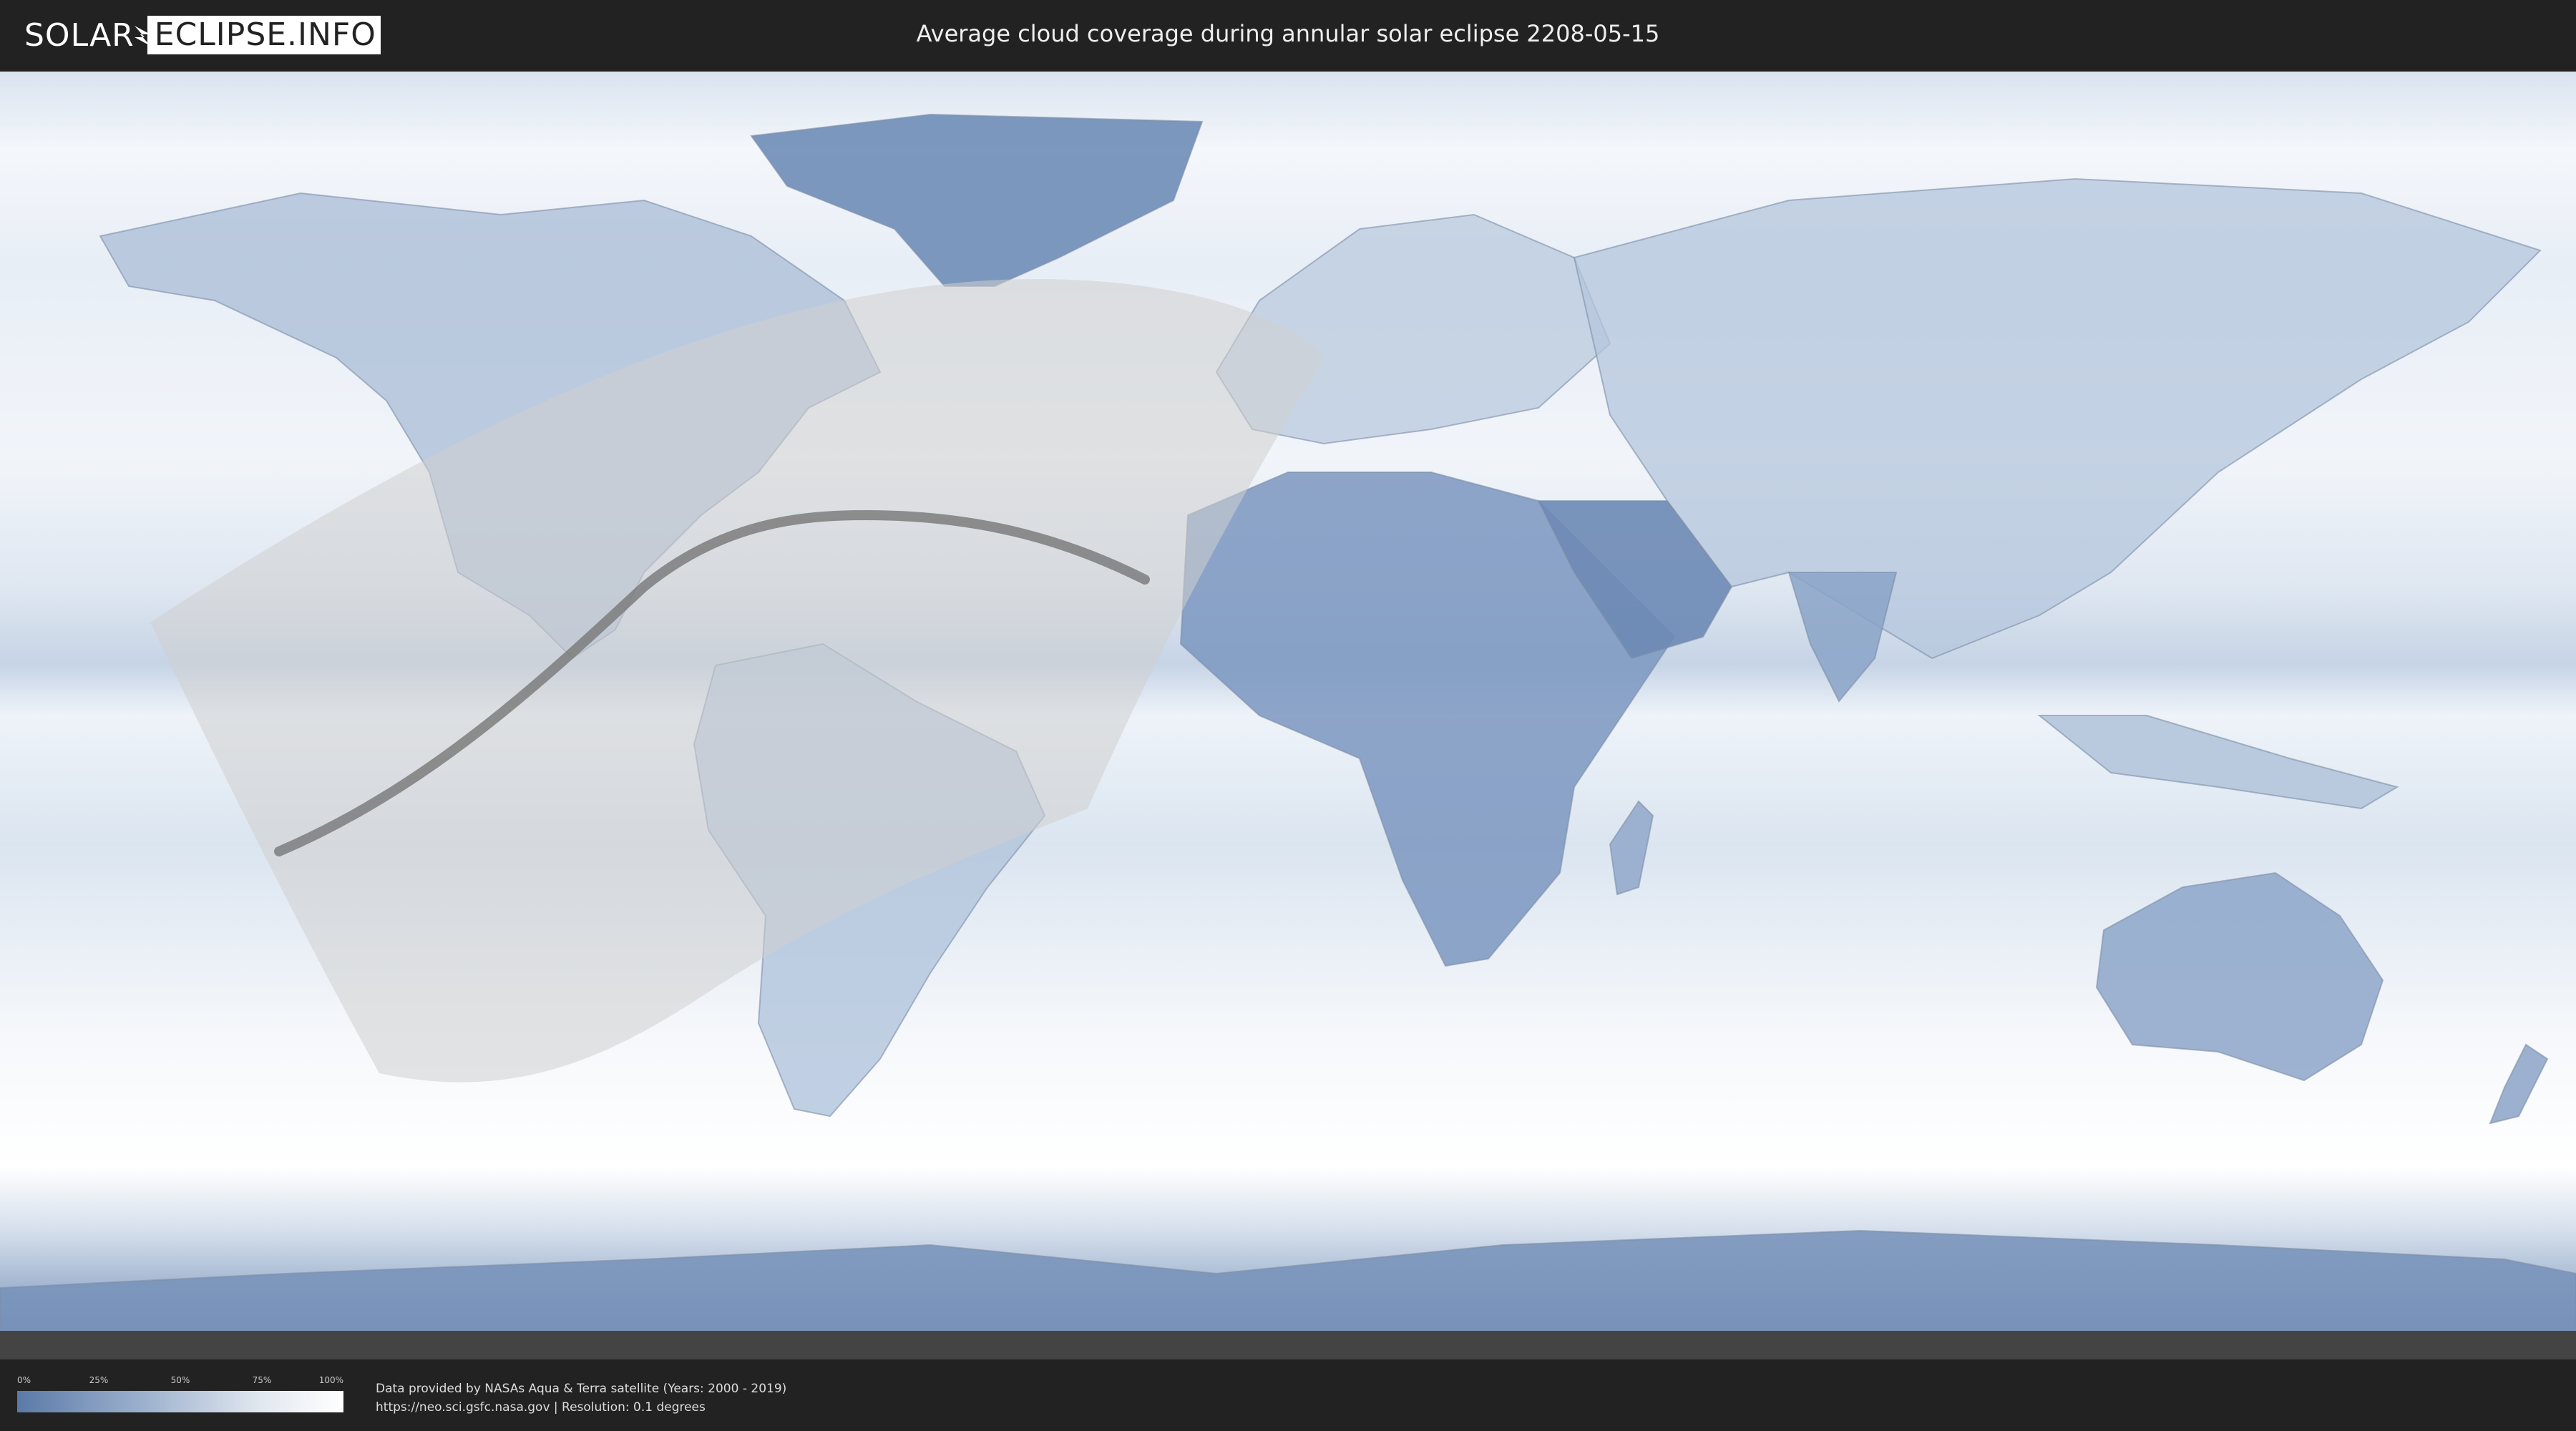  I want to click on legend-tick: 50%, so click(180, 1380).